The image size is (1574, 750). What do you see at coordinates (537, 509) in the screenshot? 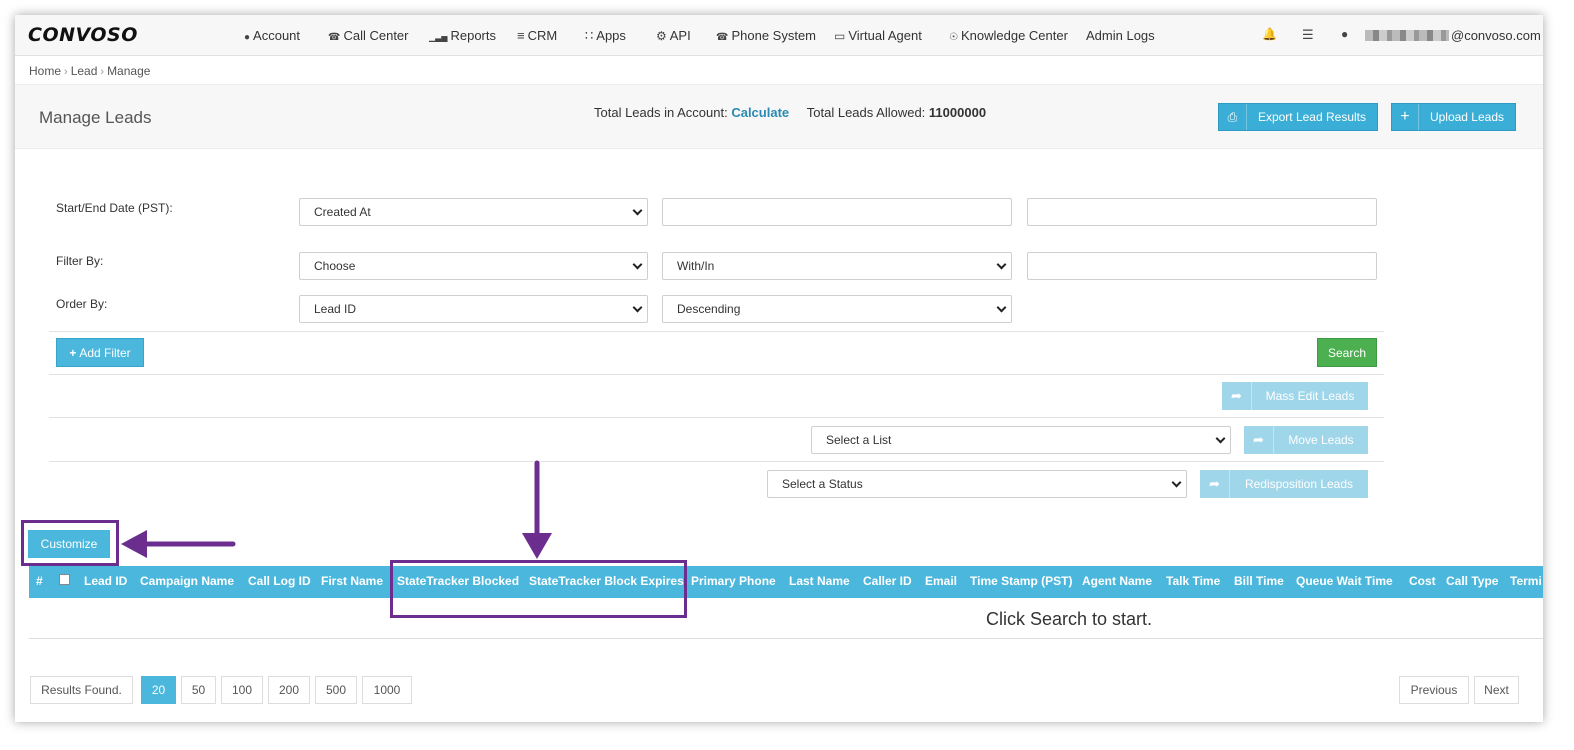
I see `down-arrow-icon` at bounding box center [537, 509].